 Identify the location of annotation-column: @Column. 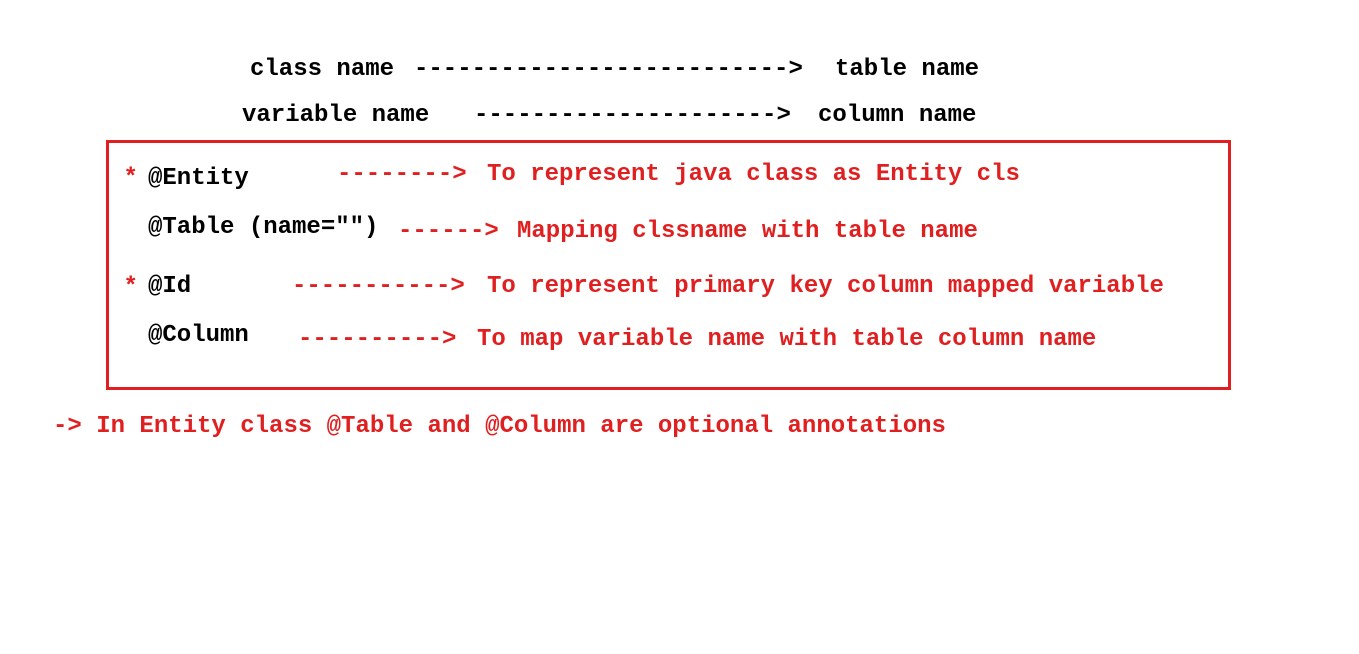
(198, 335).